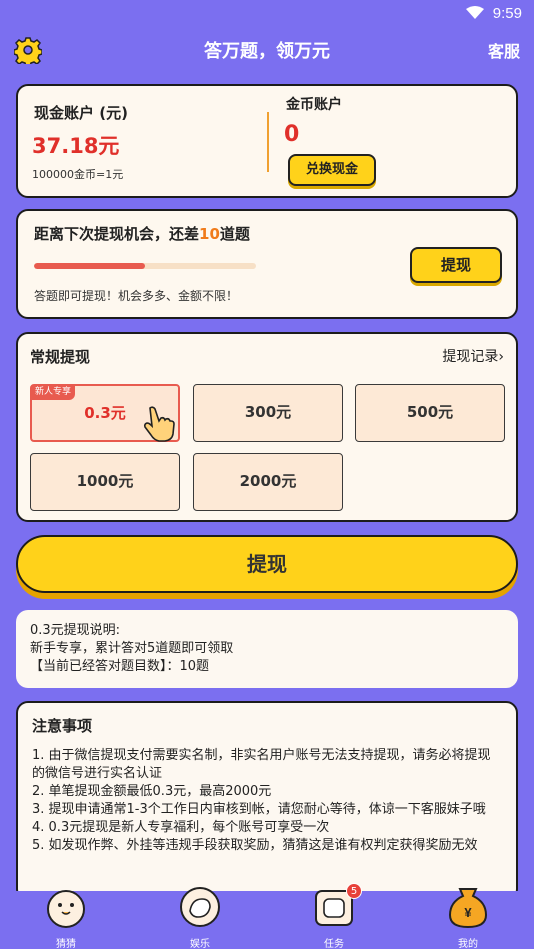  I want to click on nav-label: 猜猜, so click(66, 944).